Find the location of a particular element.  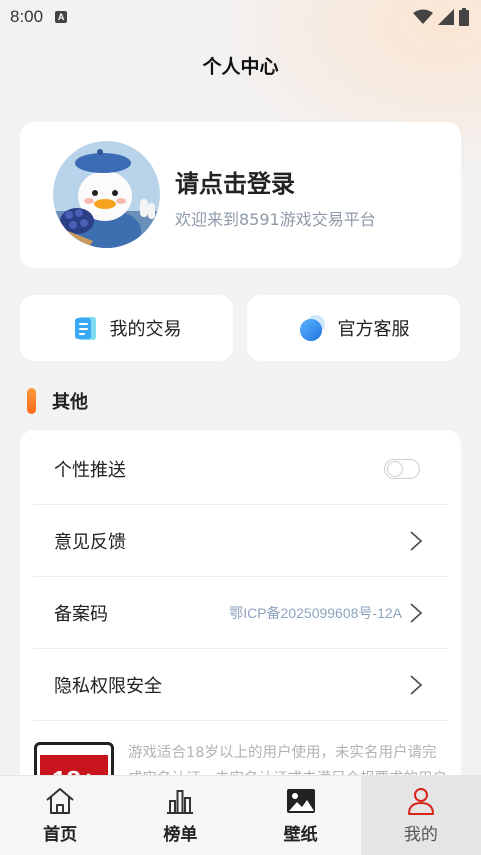

tab-mine-label: 我的 is located at coordinates (420, 835).